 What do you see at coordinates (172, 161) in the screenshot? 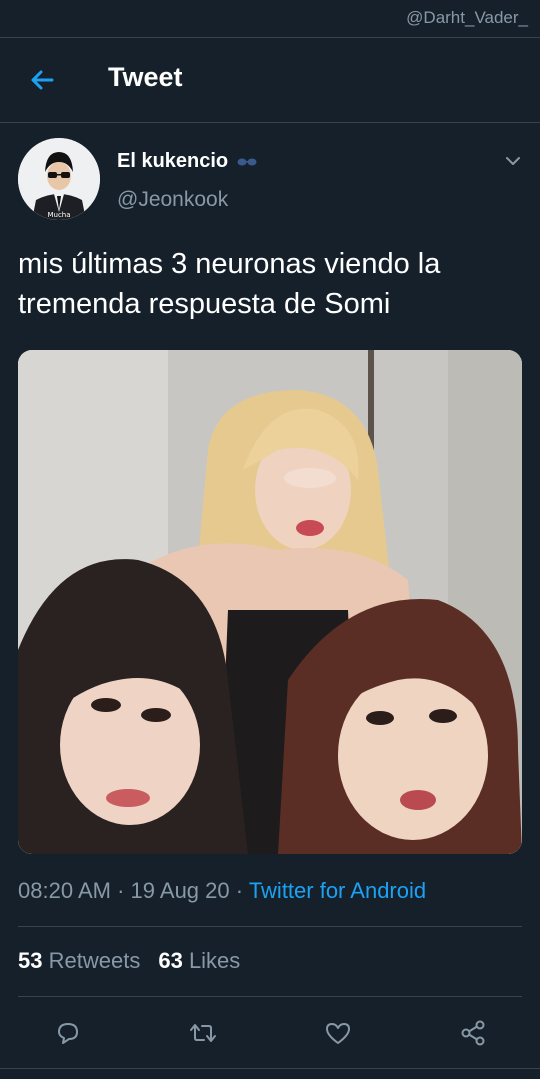
I see `author-name: El kukencio` at bounding box center [172, 161].